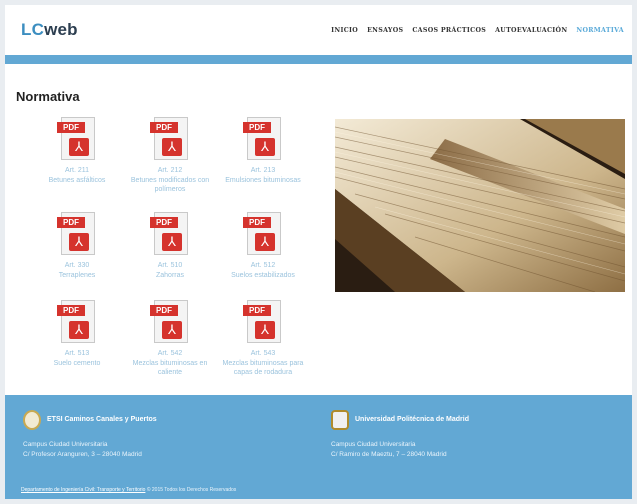 The image size is (637, 504). I want to click on school-emblem-icon, so click(32, 420).